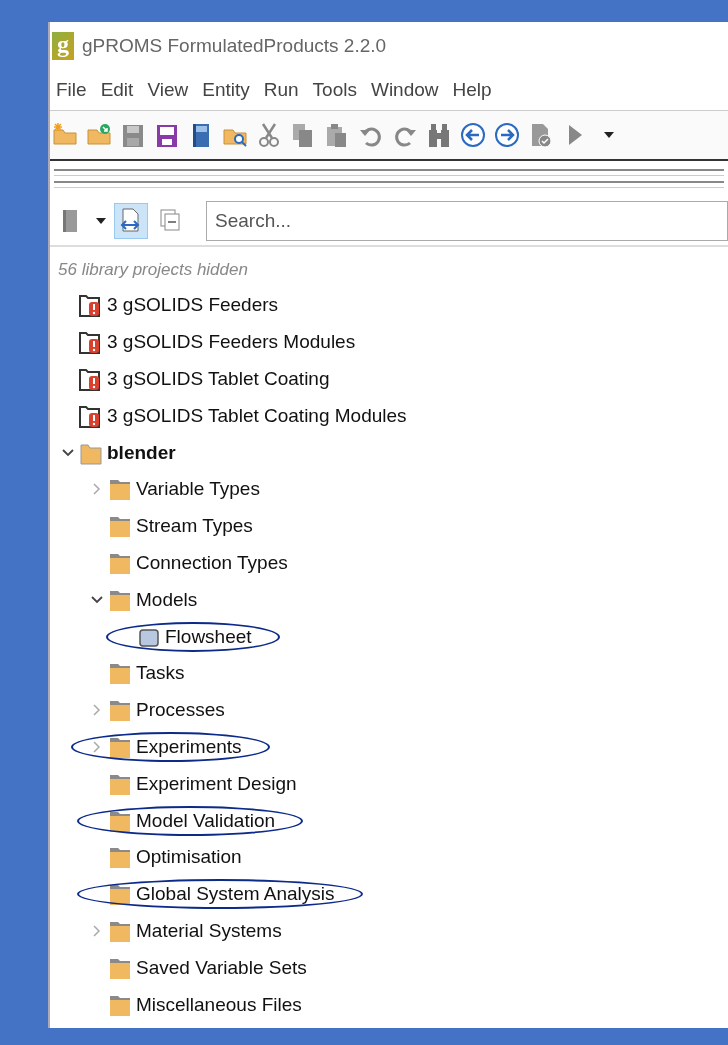 The height and width of the screenshot is (1045, 728). I want to click on tree-item: 3 gSOLIDS Feeders Modules, so click(231, 342).